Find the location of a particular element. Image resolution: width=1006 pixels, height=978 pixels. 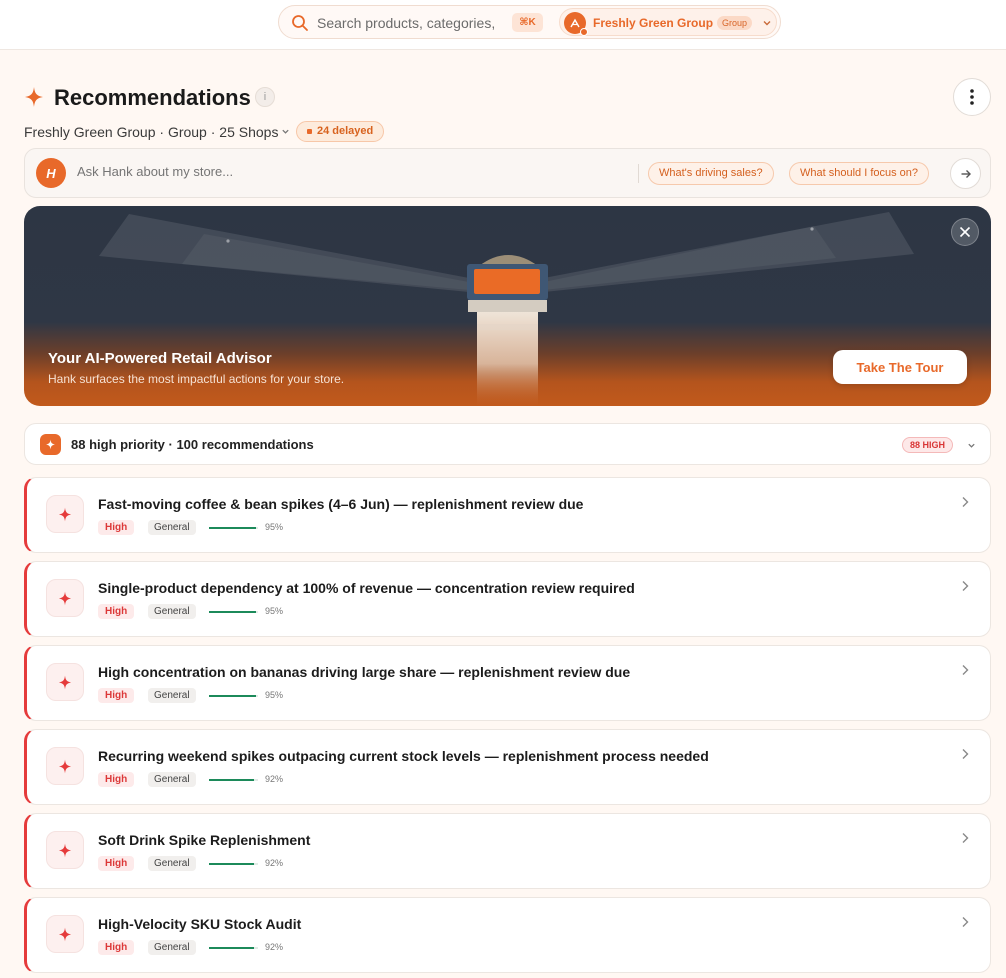

delayed-dot is located at coordinates (309, 131).